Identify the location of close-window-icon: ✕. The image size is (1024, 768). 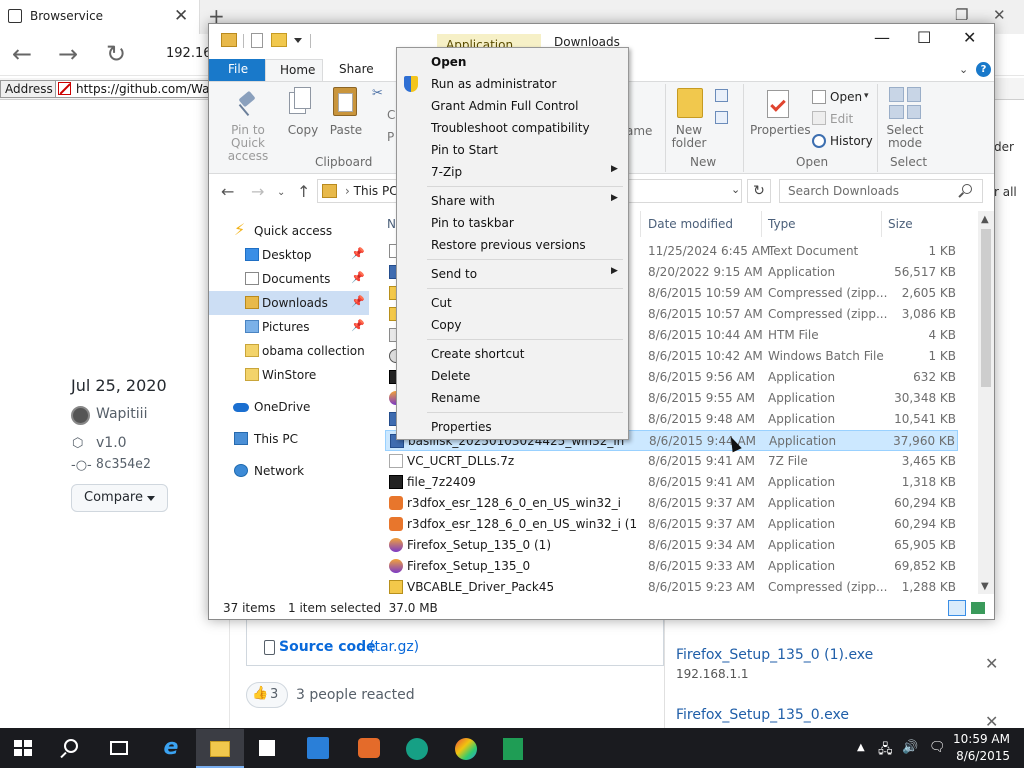
(999, 15).